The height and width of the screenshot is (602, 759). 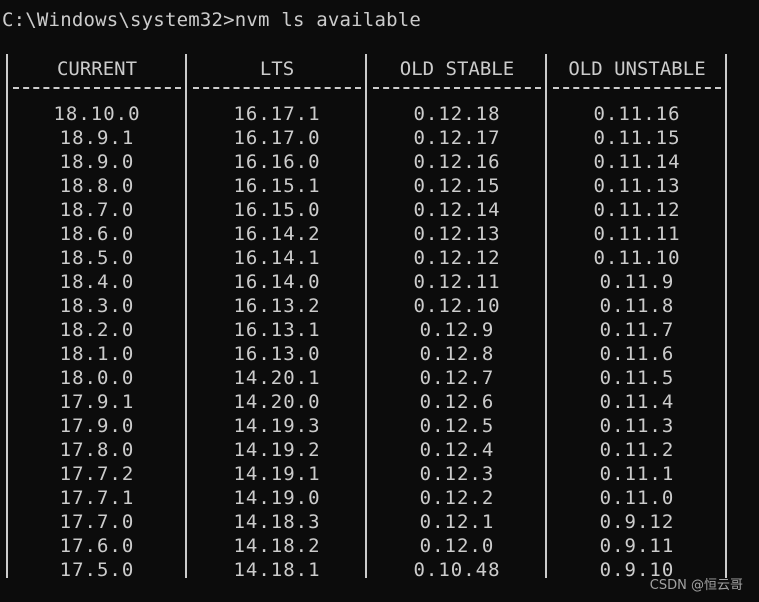 What do you see at coordinates (97, 498) in the screenshot?
I see `table-cell: 17.7.1` at bounding box center [97, 498].